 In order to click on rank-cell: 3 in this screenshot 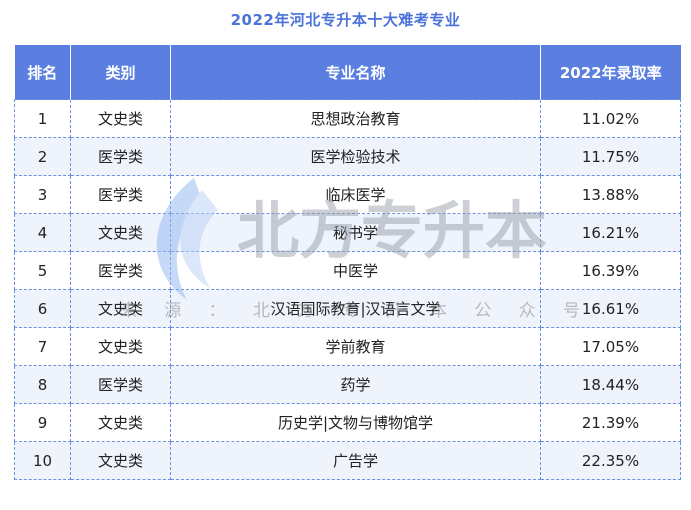, I will do `click(42, 194)`.